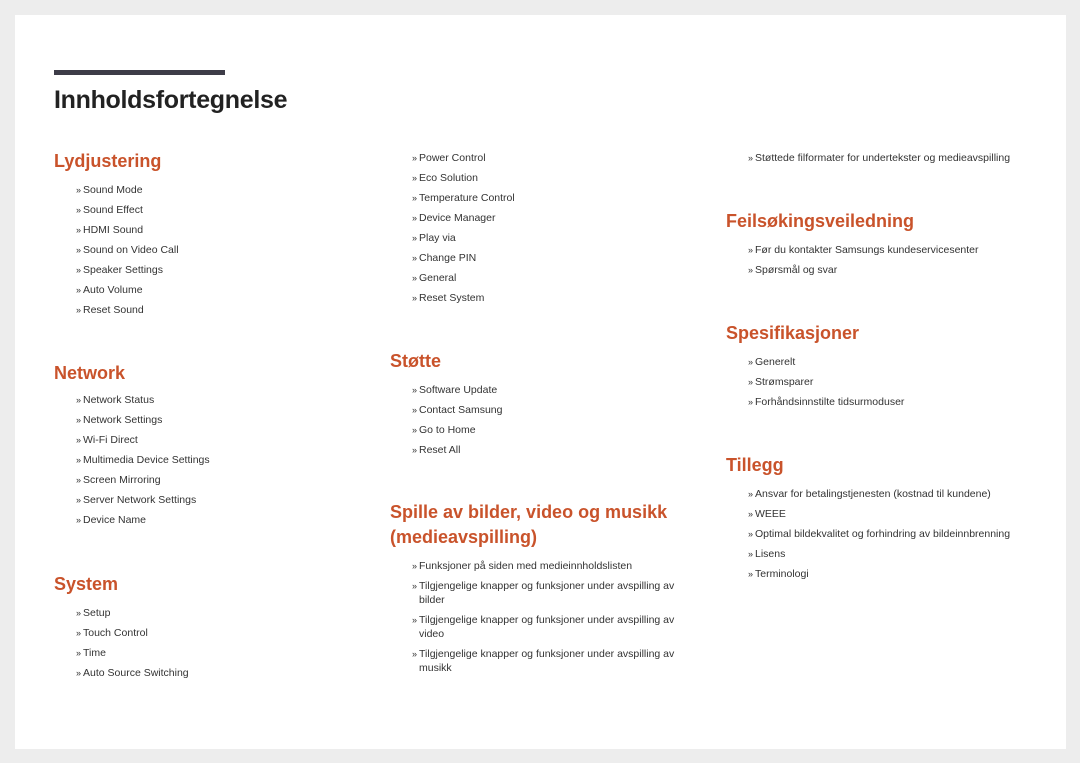  I want to click on toc-link: » Lisens, so click(868, 554).